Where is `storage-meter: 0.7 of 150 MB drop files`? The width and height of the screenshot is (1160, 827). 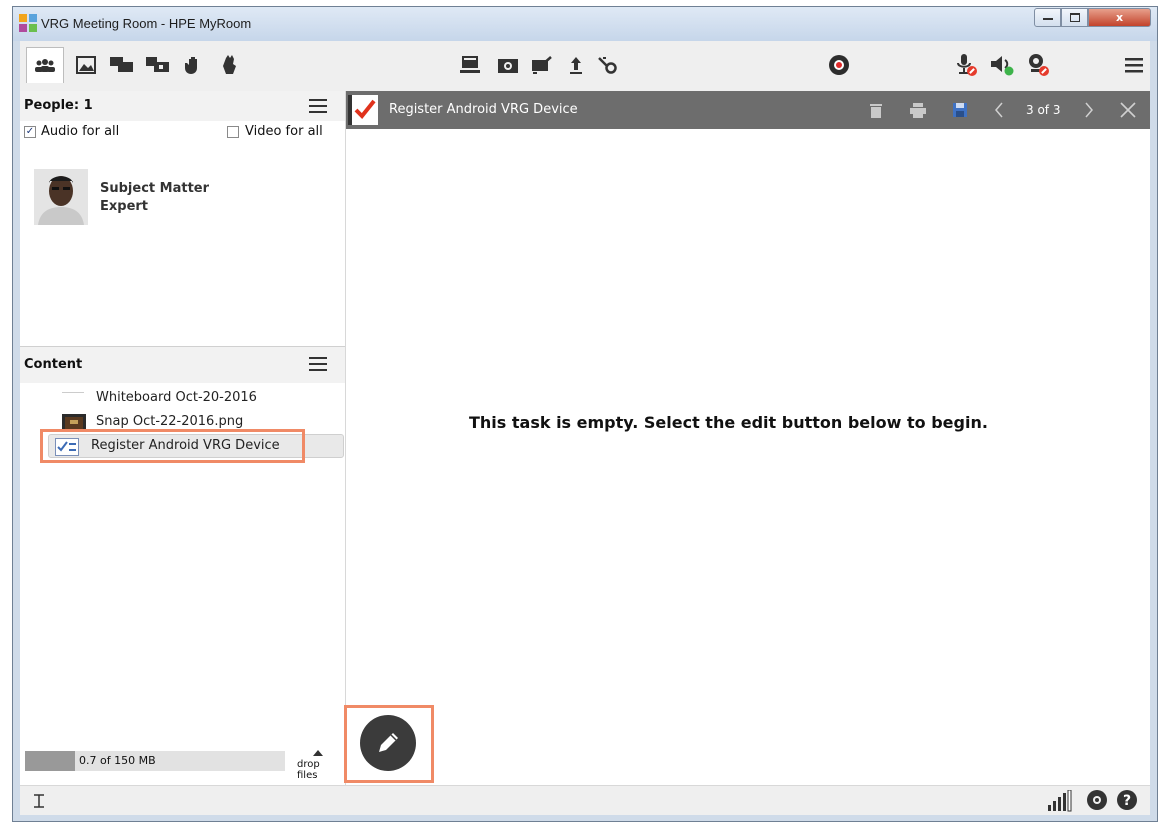 storage-meter: 0.7 of 150 MB drop files is located at coordinates (185, 764).